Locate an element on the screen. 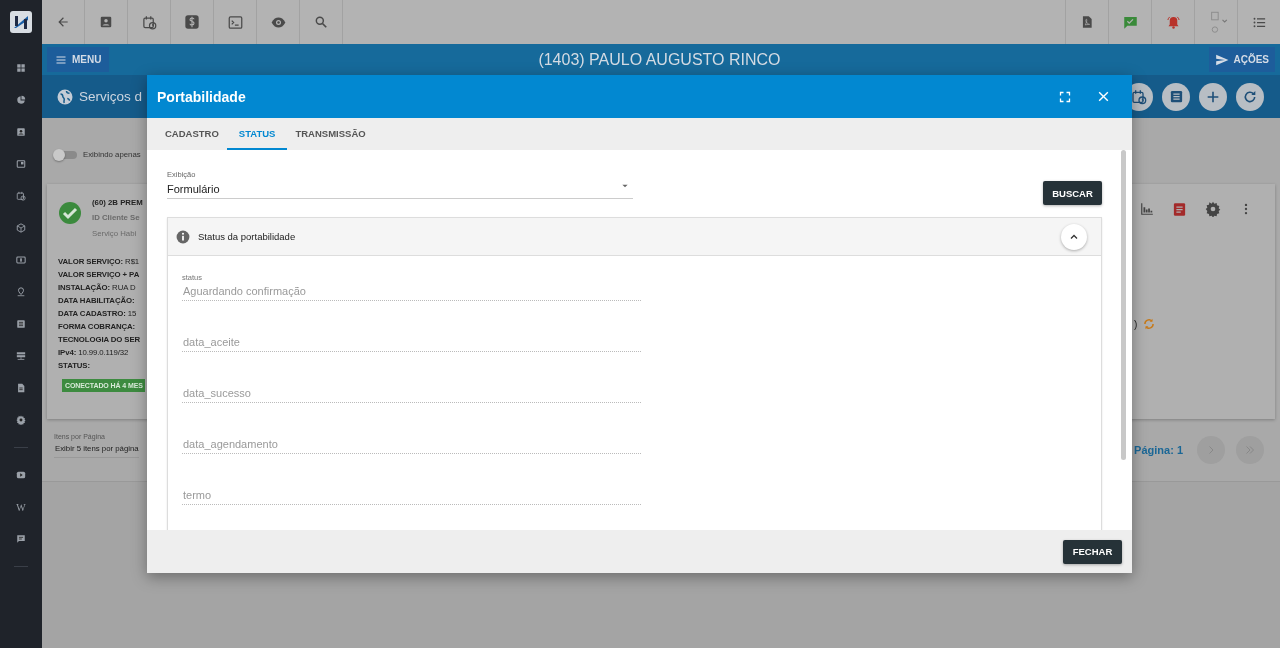  bar-chart-icon is located at coordinates (1147, 209).